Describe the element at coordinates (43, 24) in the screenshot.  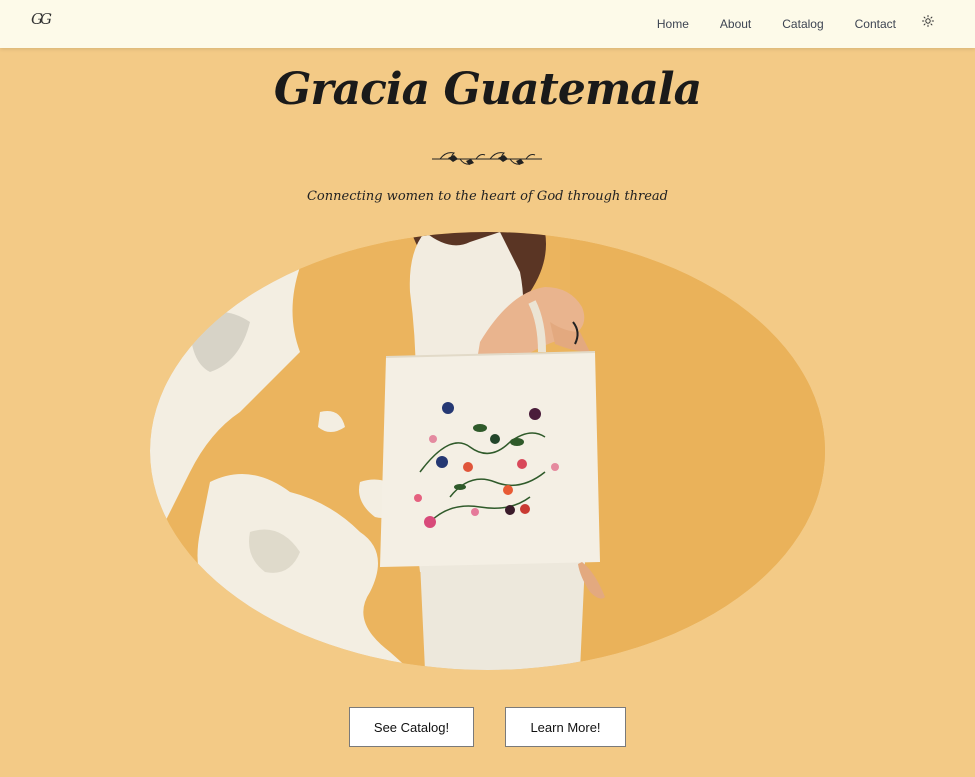
I see `logo: GG` at that location.